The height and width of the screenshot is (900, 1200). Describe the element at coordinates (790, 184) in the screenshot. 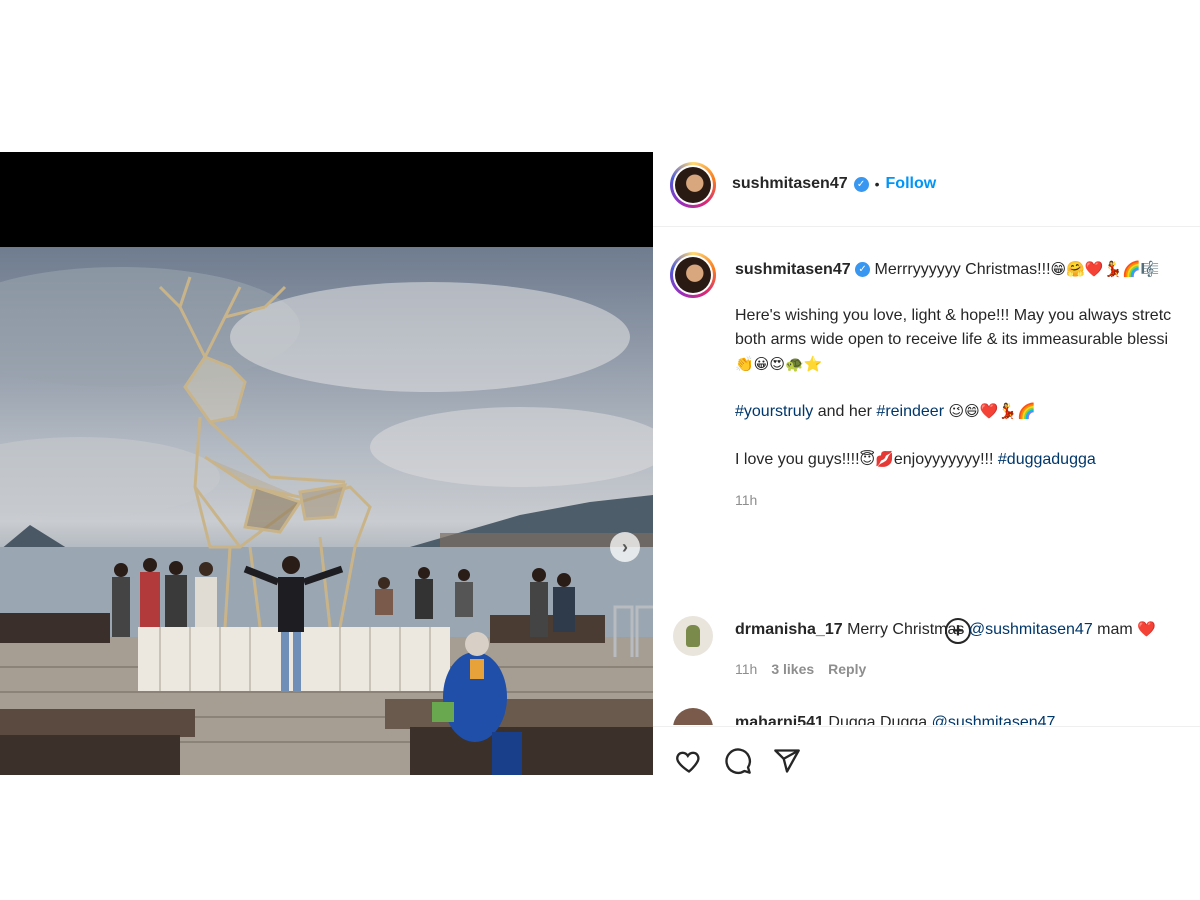

I see `author-username: sushmitasen47` at that location.